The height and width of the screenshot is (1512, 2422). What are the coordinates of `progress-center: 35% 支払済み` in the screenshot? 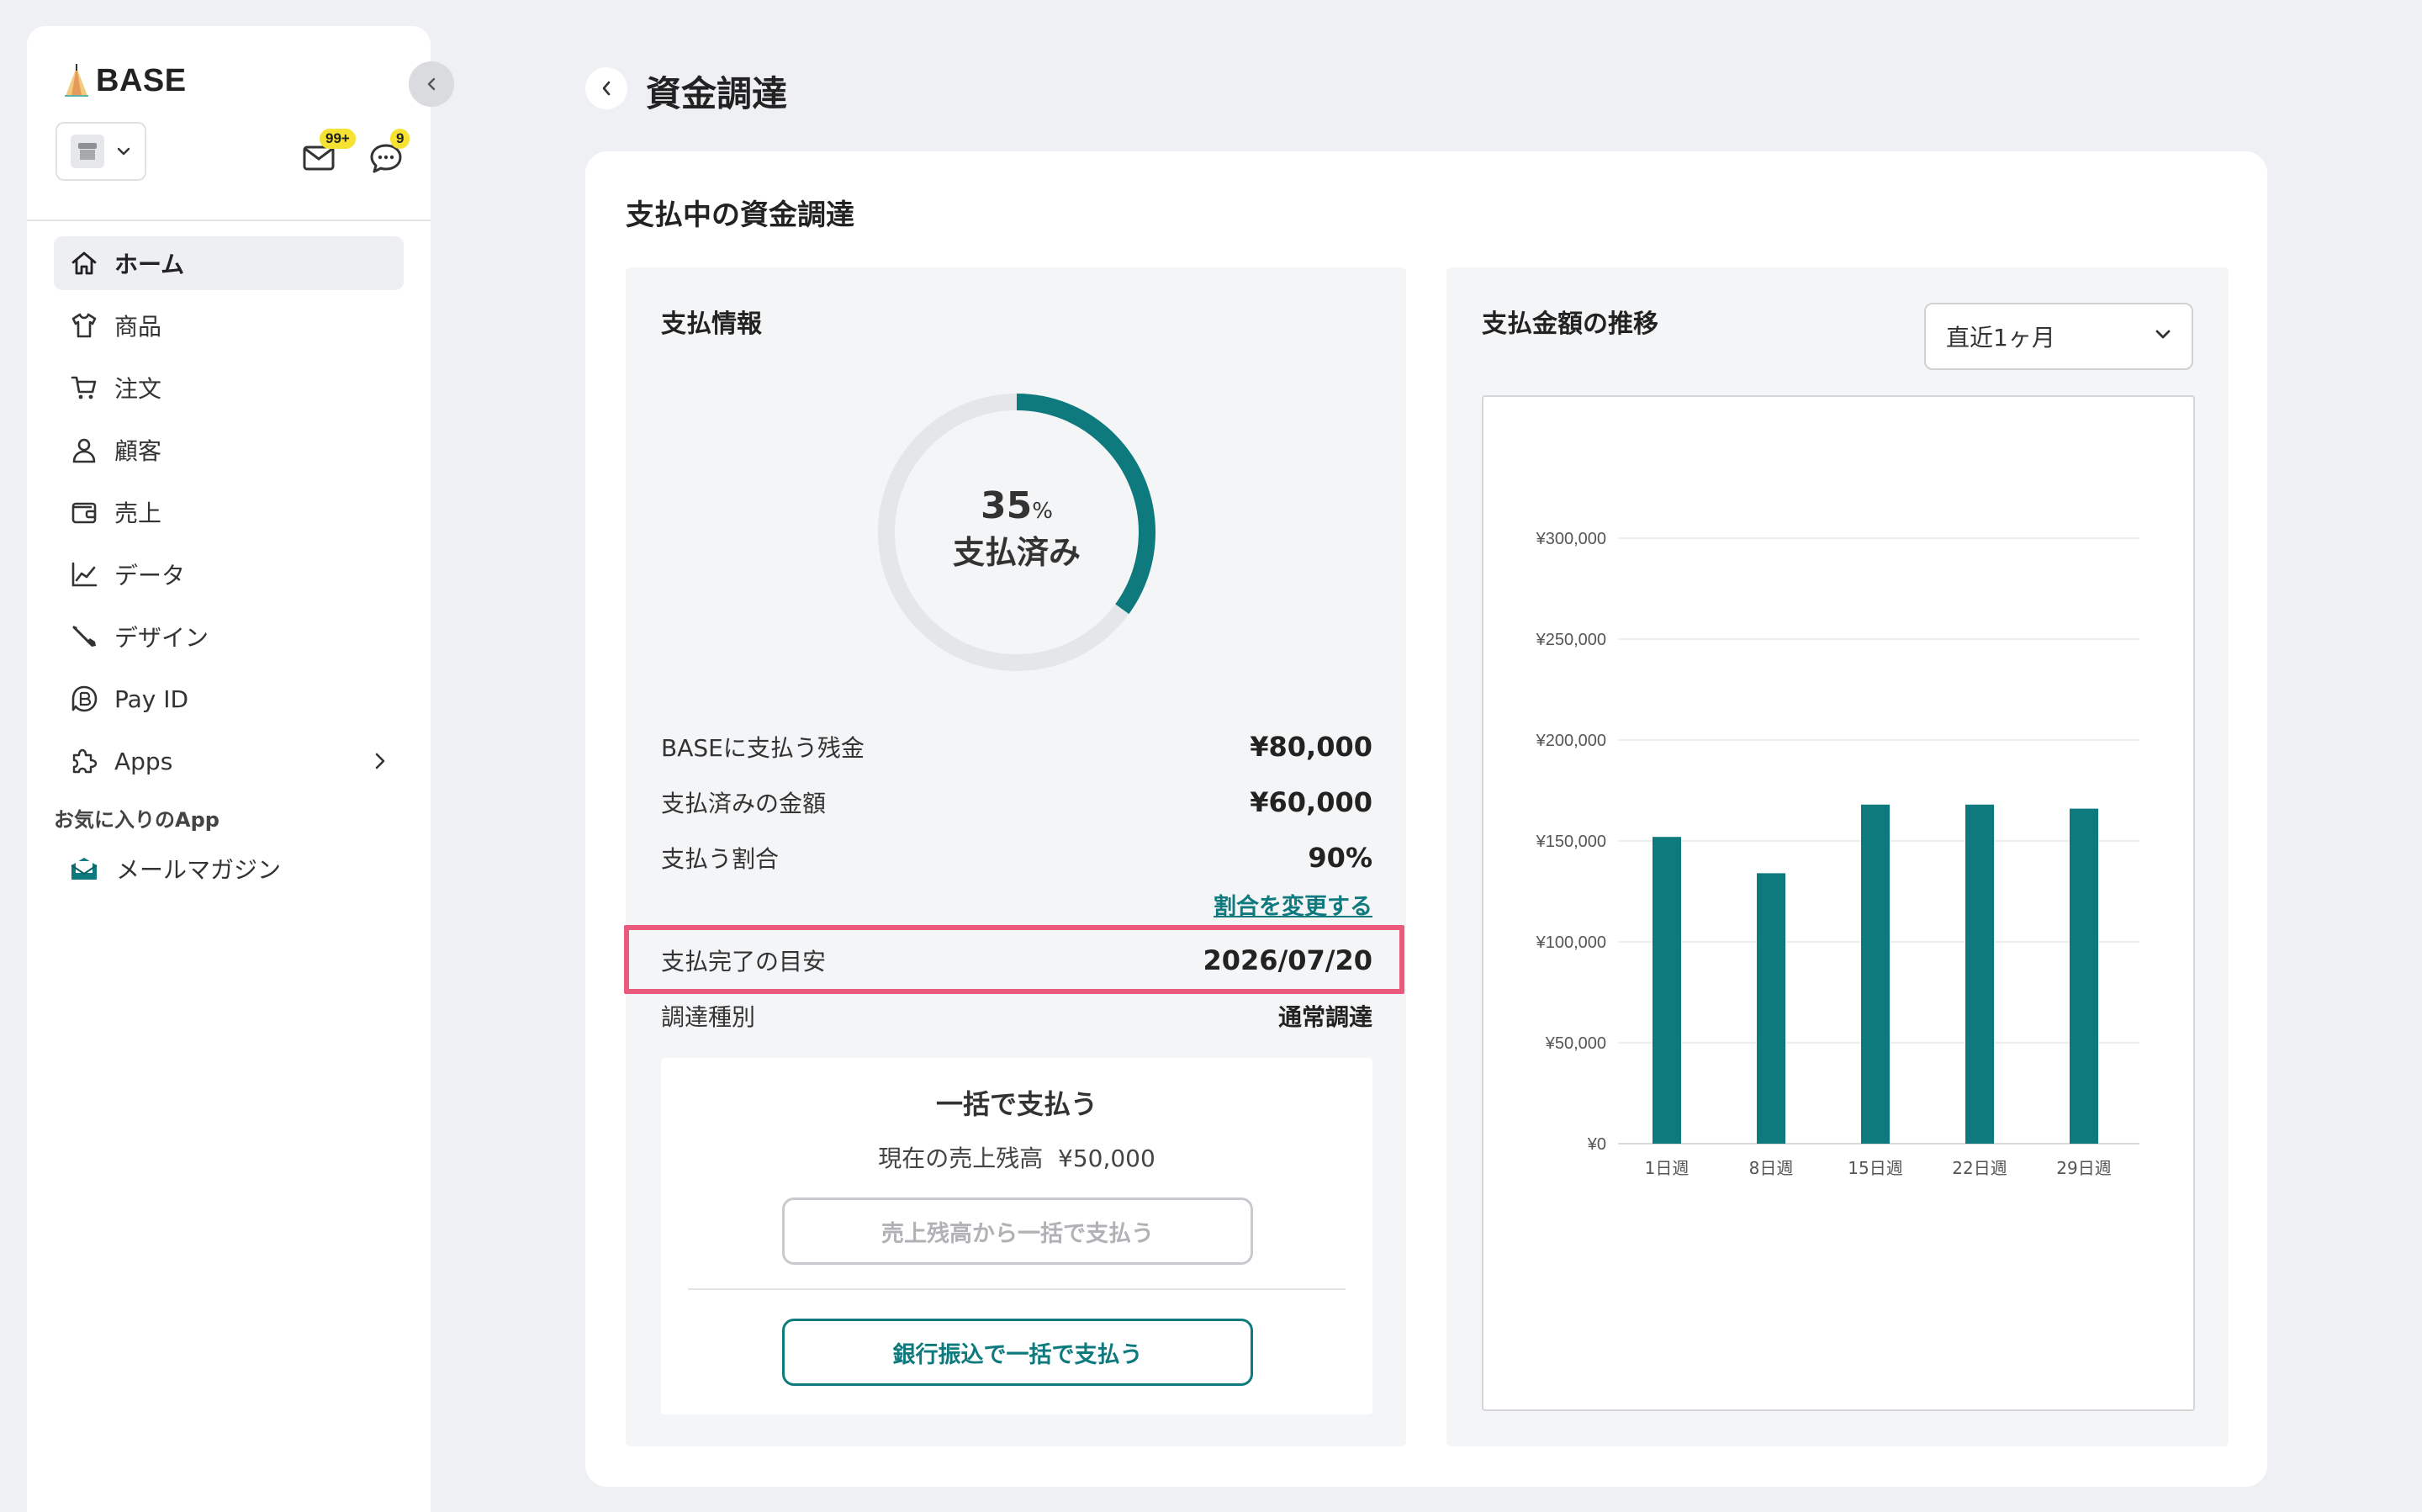 It's located at (1017, 530).